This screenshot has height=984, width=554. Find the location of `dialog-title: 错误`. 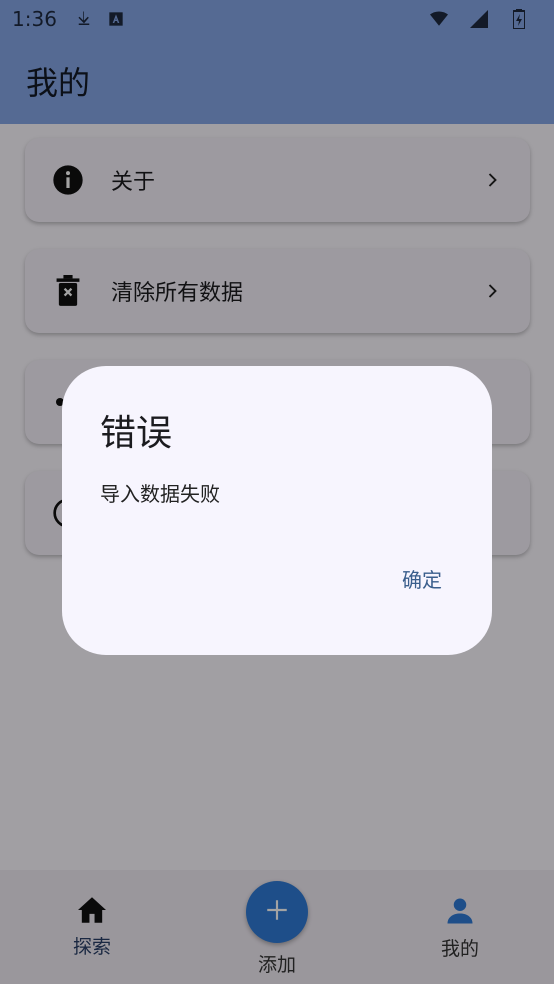

dialog-title: 错误 is located at coordinates (136, 433).